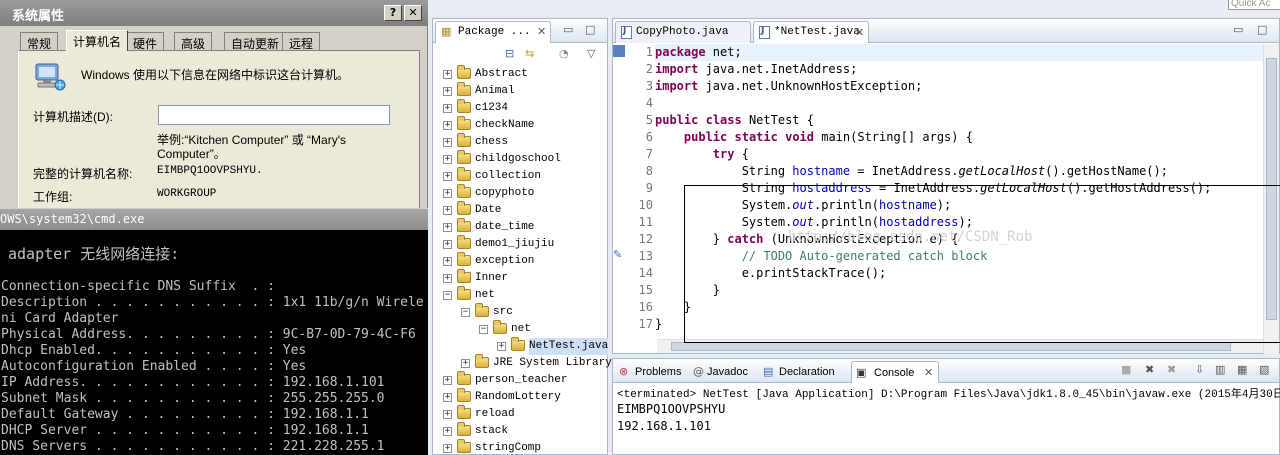 This screenshot has width=1280, height=455. What do you see at coordinates (961, 52) in the screenshot?
I see `current-line-highlight` at bounding box center [961, 52].